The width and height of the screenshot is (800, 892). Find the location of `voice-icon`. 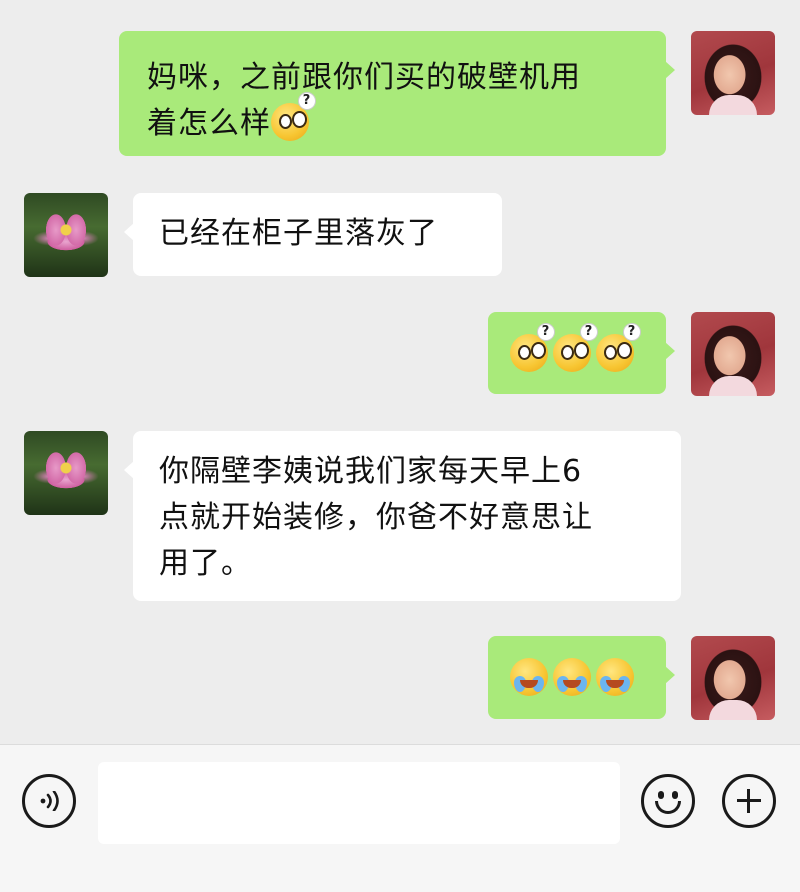

voice-icon is located at coordinates (49, 801).